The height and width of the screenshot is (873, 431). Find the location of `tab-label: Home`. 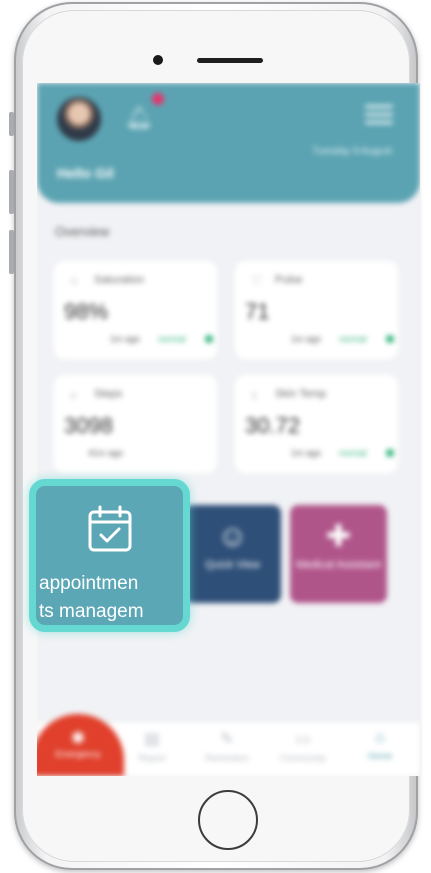

tab-label: Home is located at coordinates (379, 756).